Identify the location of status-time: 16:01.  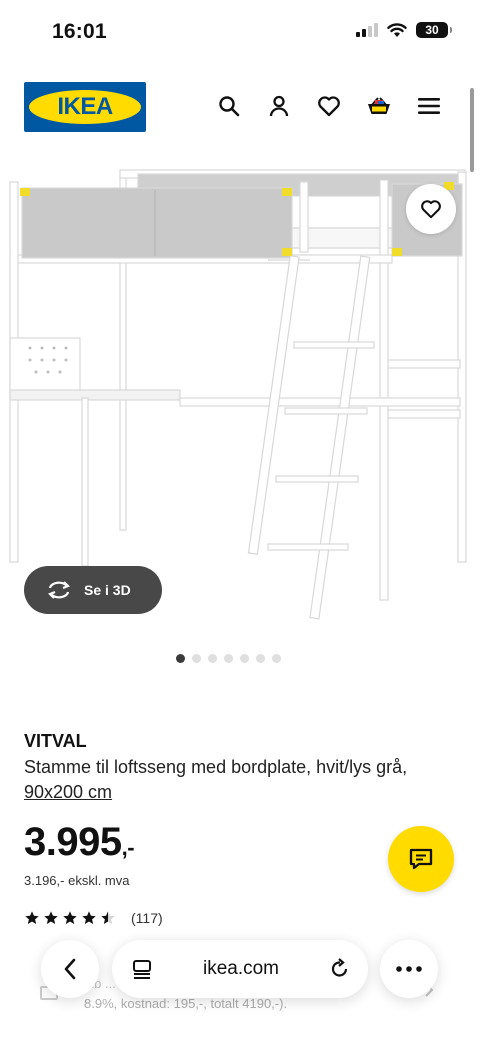
(79, 31).